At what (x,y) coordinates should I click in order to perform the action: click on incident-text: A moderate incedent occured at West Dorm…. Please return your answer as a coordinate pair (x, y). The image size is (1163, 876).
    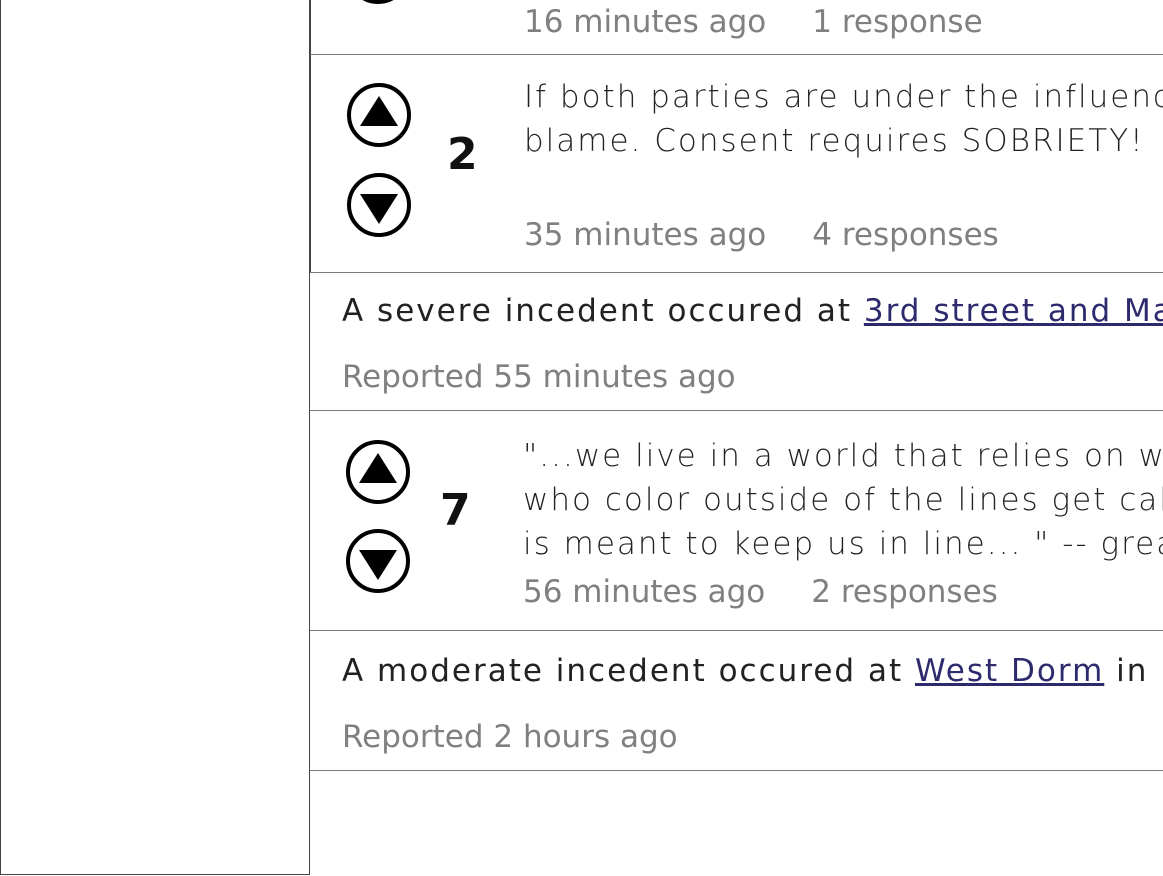
    Looking at the image, I should click on (752, 671).